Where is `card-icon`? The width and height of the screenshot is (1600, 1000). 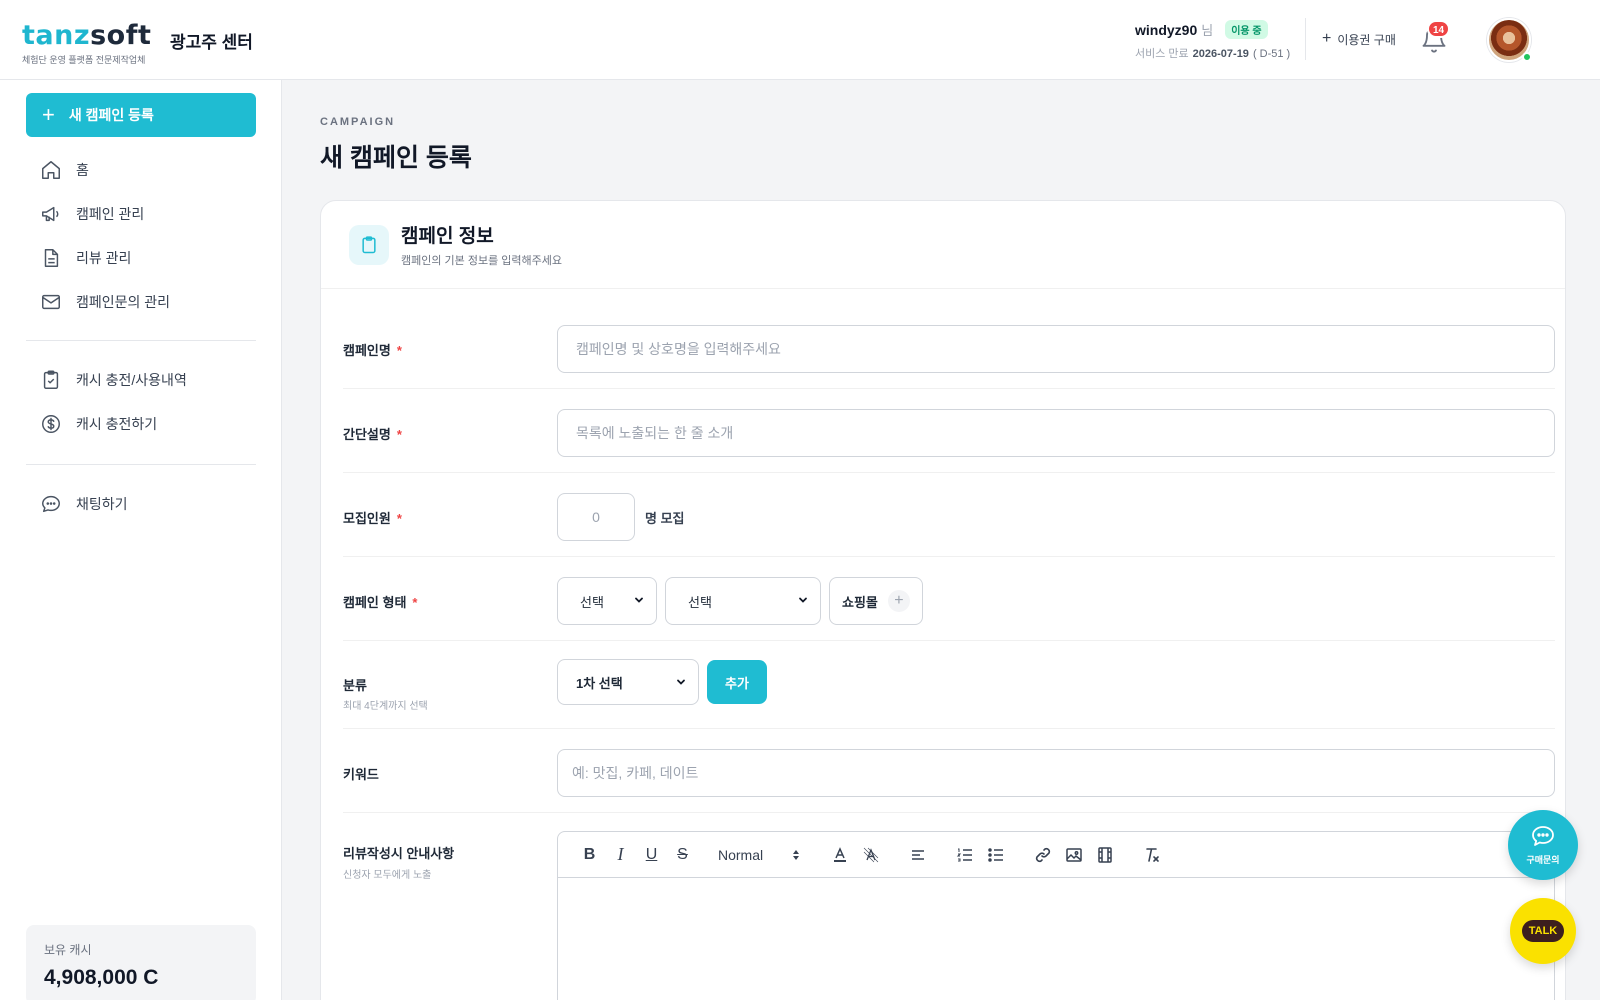 card-icon is located at coordinates (369, 245).